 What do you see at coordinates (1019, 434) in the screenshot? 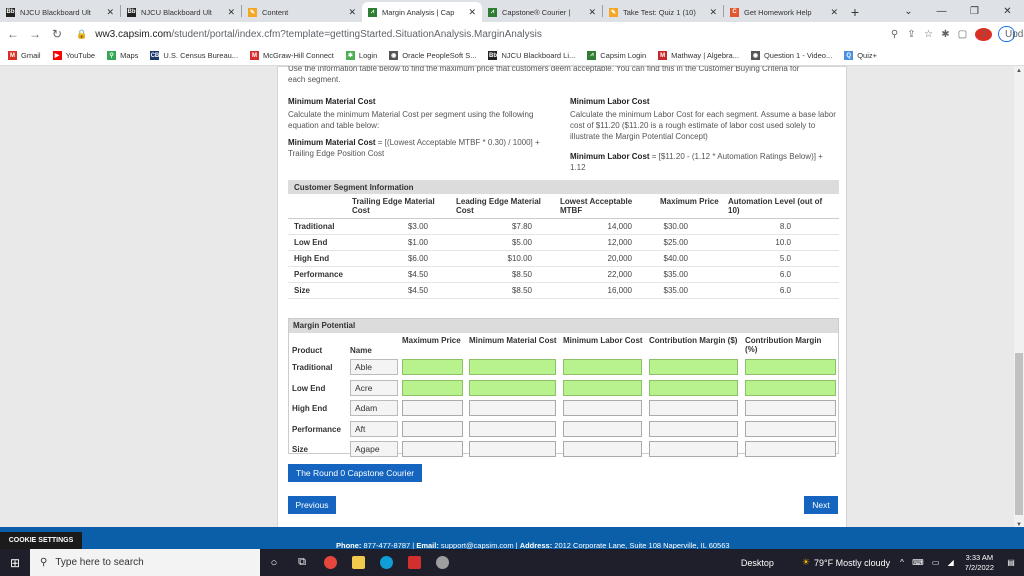
I see `scrollbar-thumb` at bounding box center [1019, 434].